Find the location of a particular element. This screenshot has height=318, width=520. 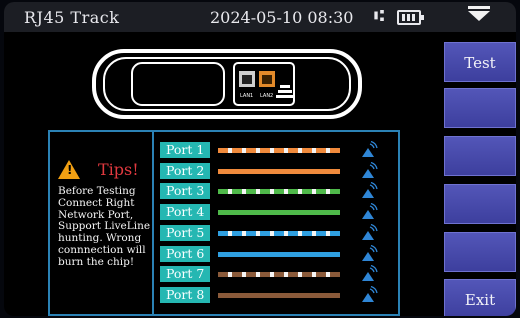

lan1-port-icon is located at coordinates (247, 79).